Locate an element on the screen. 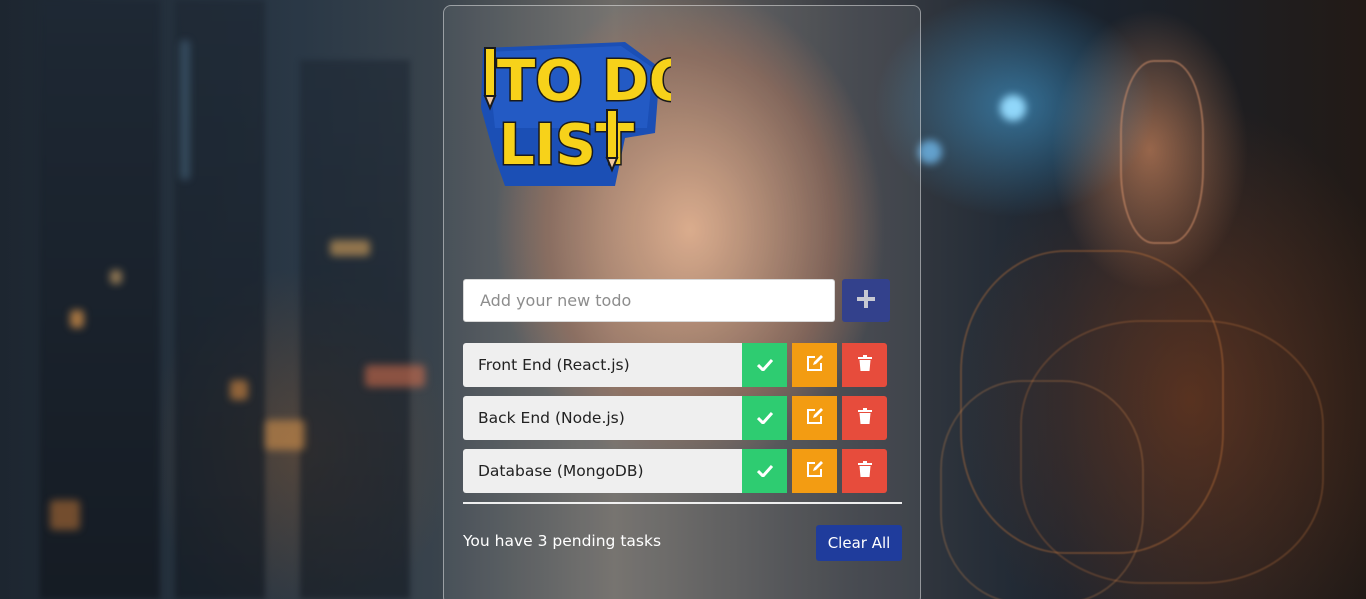 The image size is (1366, 599). logo-text-line1: TO DO is located at coordinates (584, 81).